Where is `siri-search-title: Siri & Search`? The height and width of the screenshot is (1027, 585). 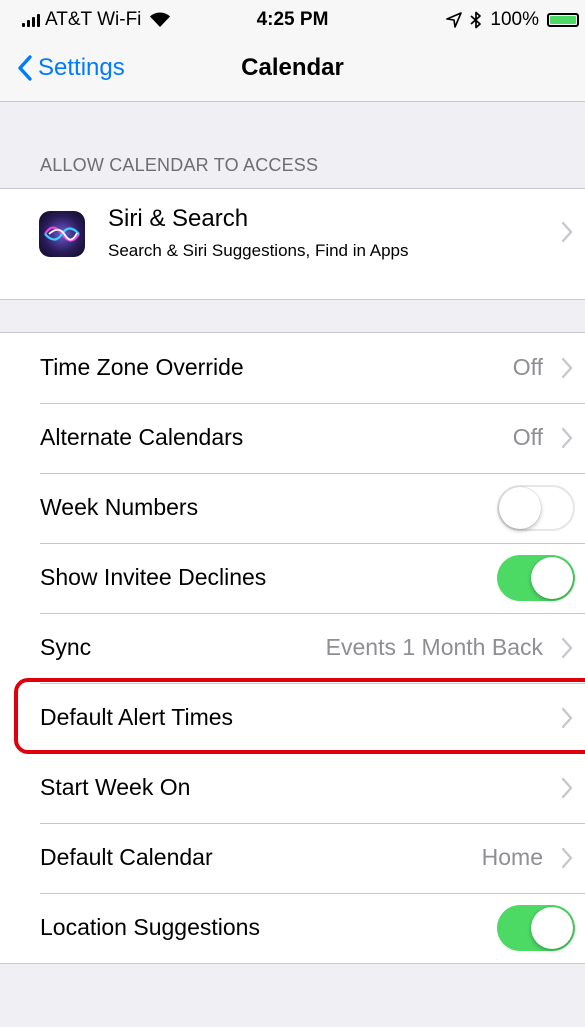
siri-search-title: Siri & Search is located at coordinates (178, 218).